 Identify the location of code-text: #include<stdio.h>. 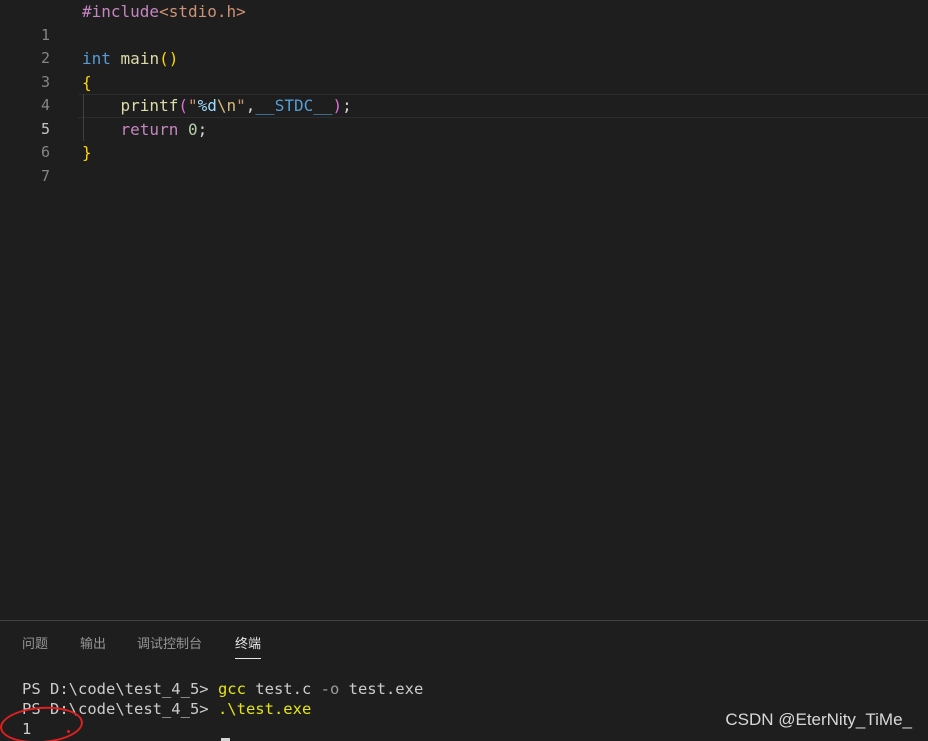
(164, 12).